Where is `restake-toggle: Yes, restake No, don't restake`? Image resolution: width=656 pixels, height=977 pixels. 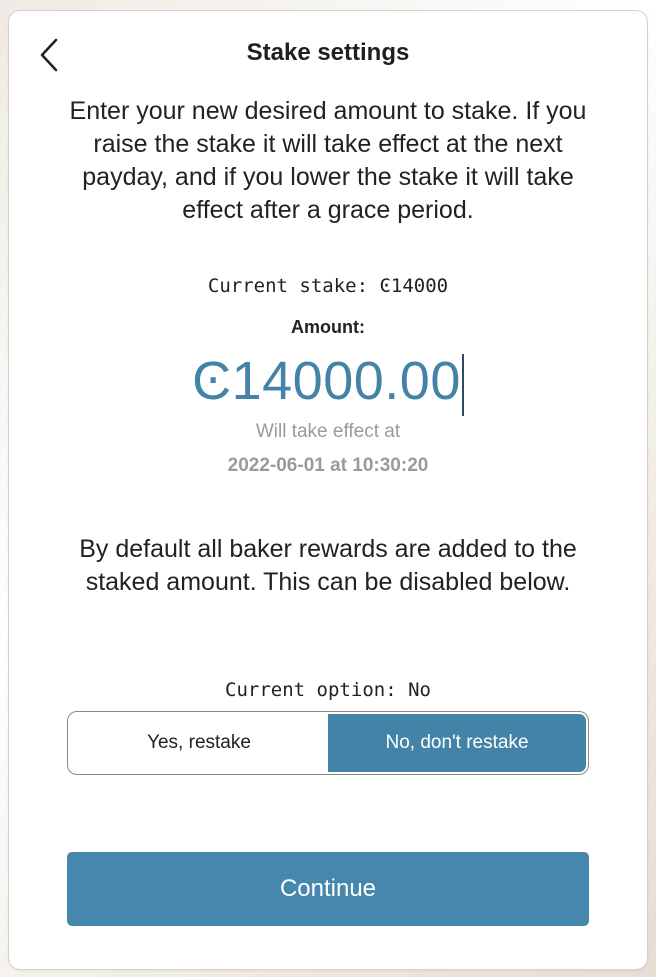 restake-toggle: Yes, restake No, don't restake is located at coordinates (328, 743).